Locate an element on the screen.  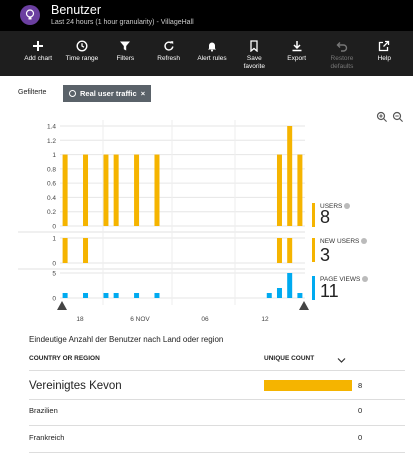
y-tick-label: 1.4 is located at coordinates (51, 127).